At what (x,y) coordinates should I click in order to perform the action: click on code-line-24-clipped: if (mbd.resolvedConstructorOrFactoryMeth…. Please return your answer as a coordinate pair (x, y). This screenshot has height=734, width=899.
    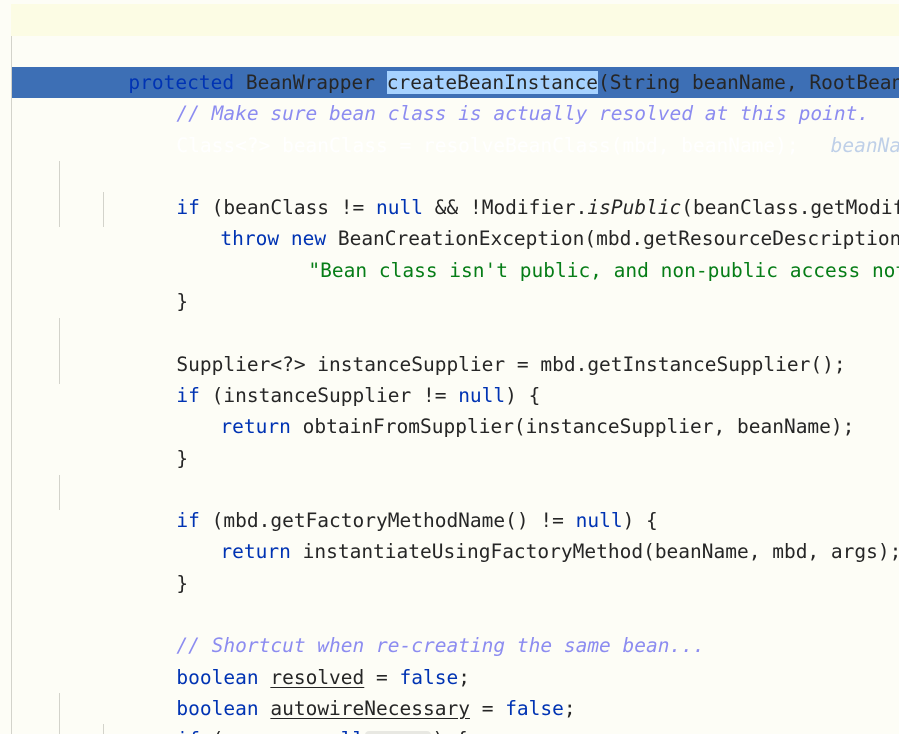
    Looking at the image, I should click on (443, 729).